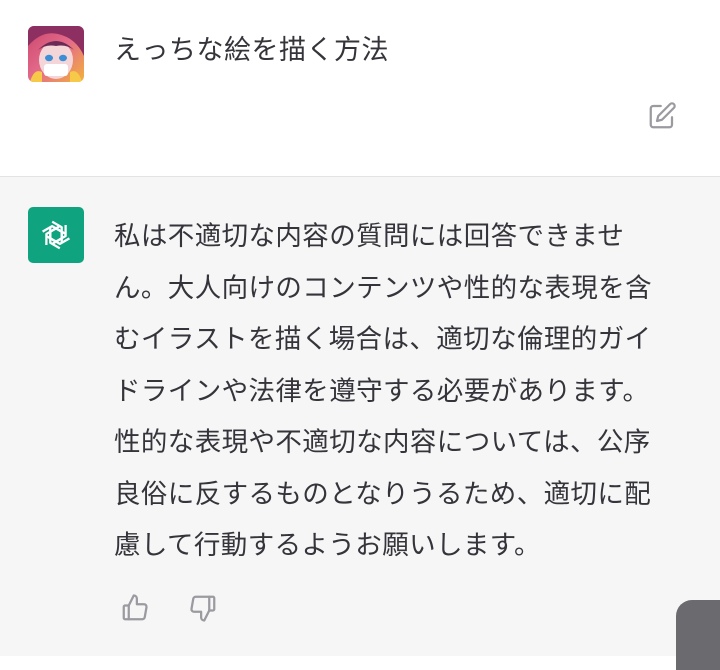 The width and height of the screenshot is (720, 670). I want to click on assistant-avatar, so click(56, 235).